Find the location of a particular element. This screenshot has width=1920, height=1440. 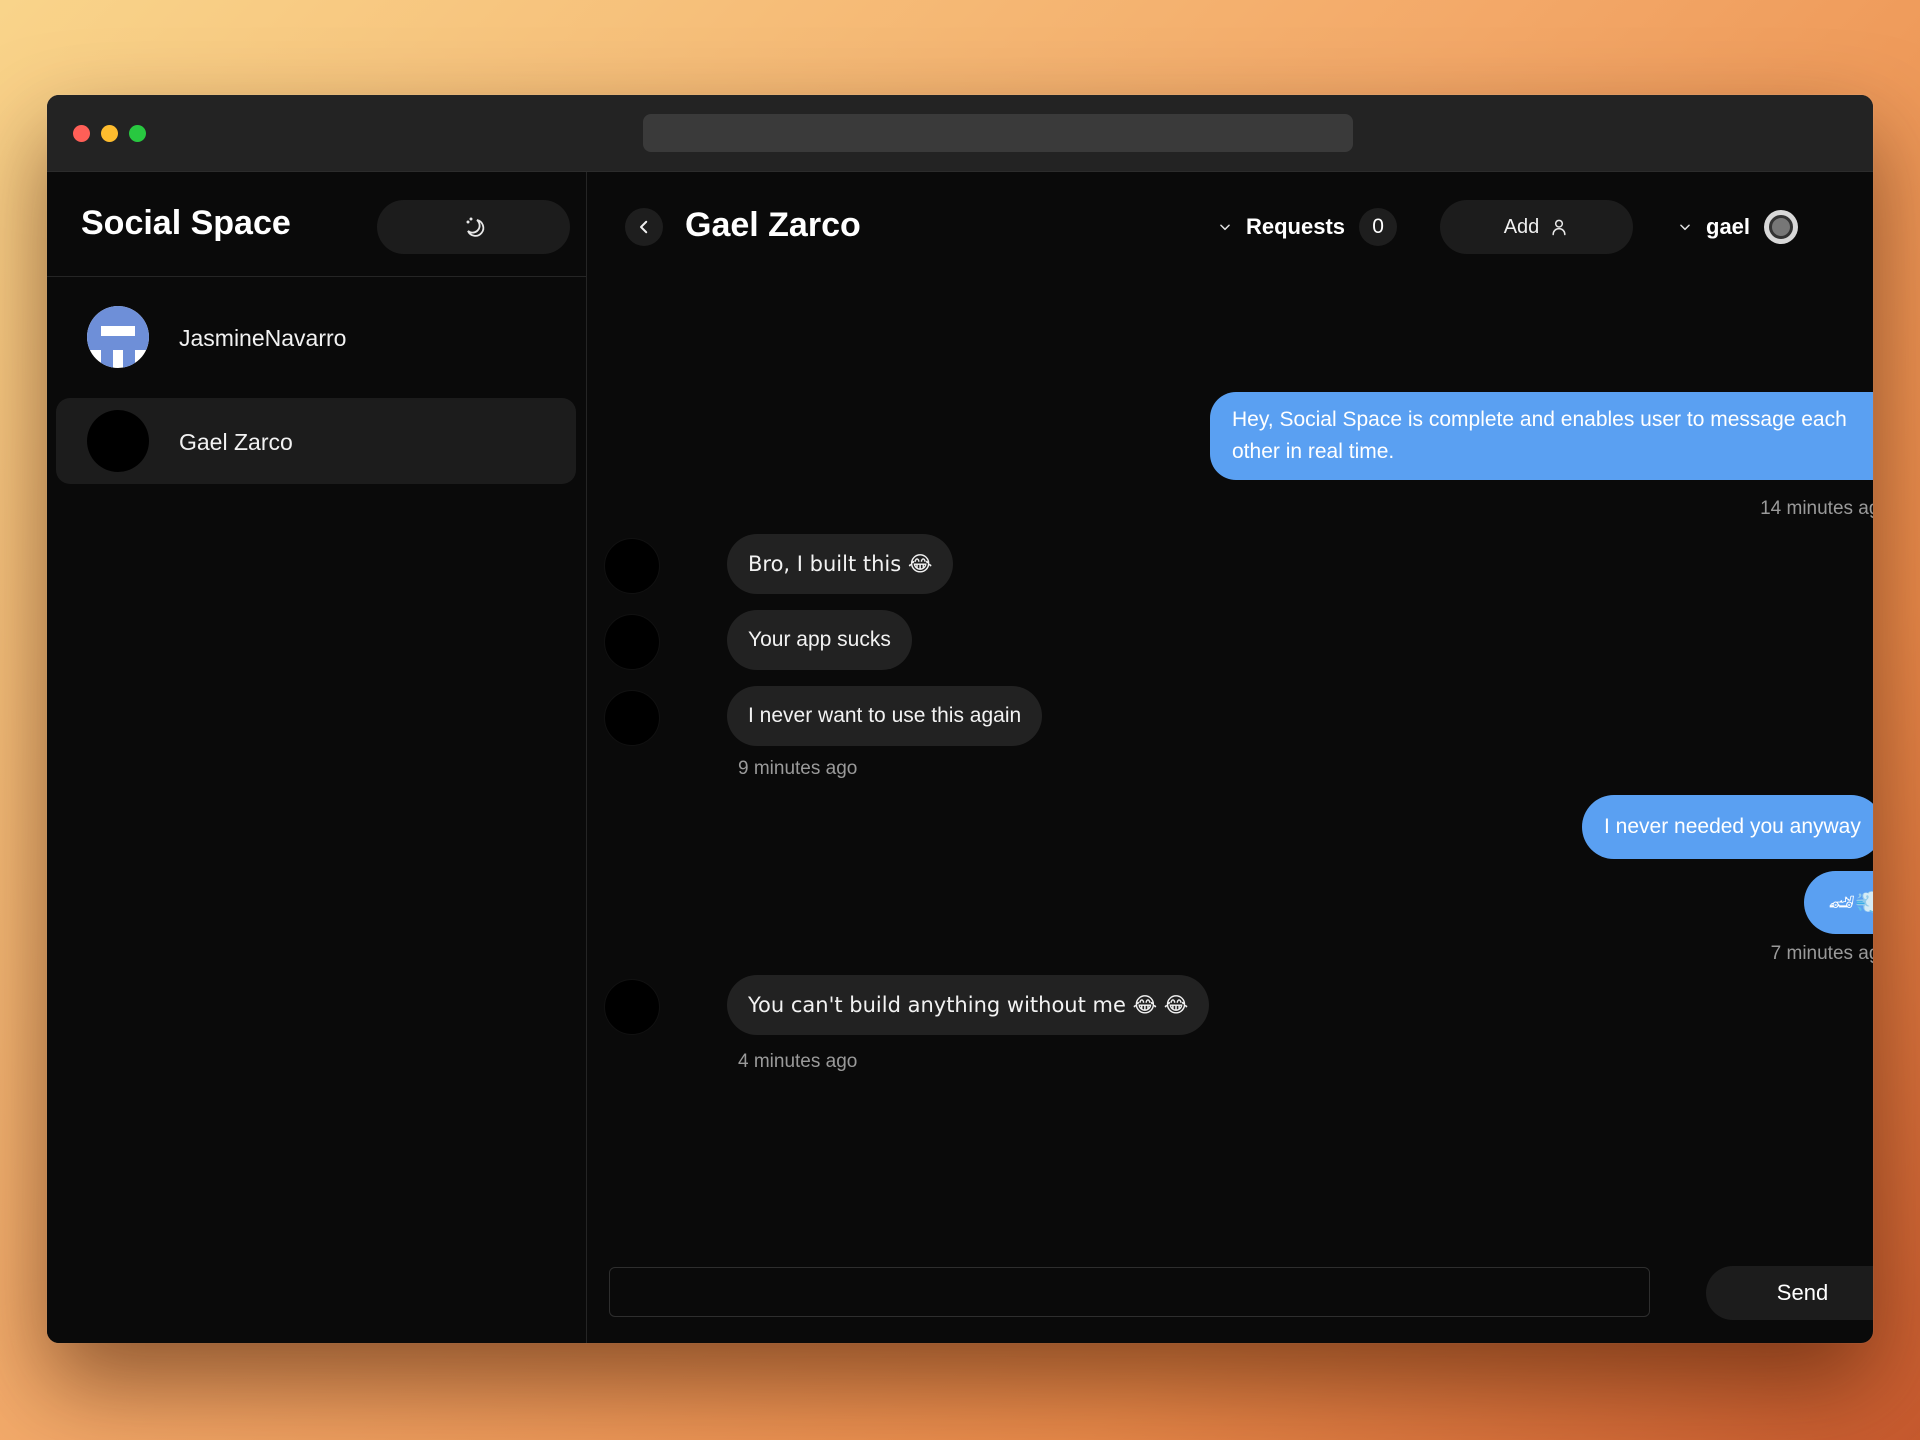

sidebar-header: Social Space is located at coordinates (317, 224).